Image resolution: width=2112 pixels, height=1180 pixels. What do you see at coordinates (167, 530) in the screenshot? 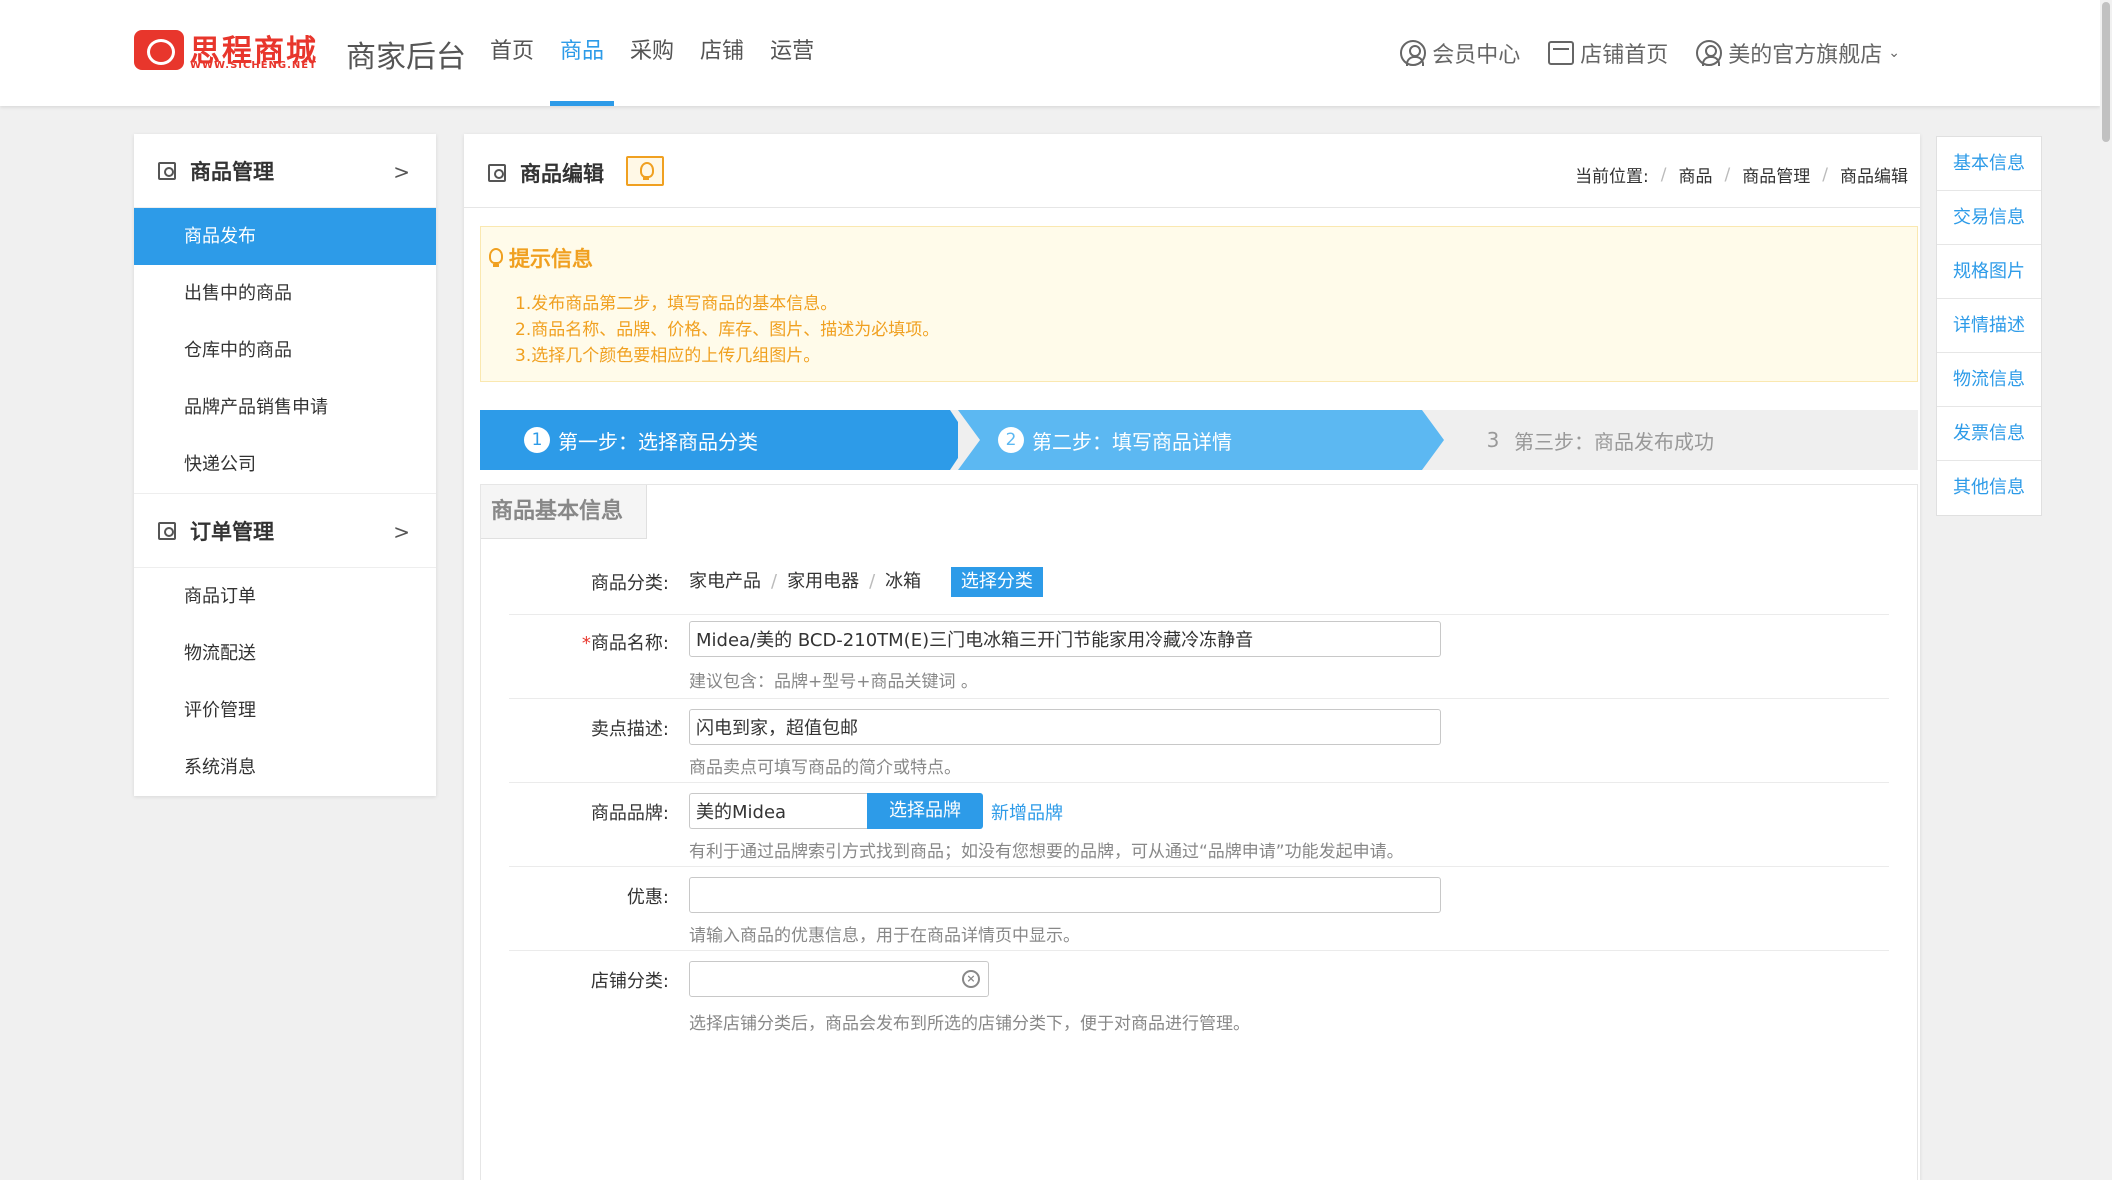
I see `order-management-icon` at bounding box center [167, 530].